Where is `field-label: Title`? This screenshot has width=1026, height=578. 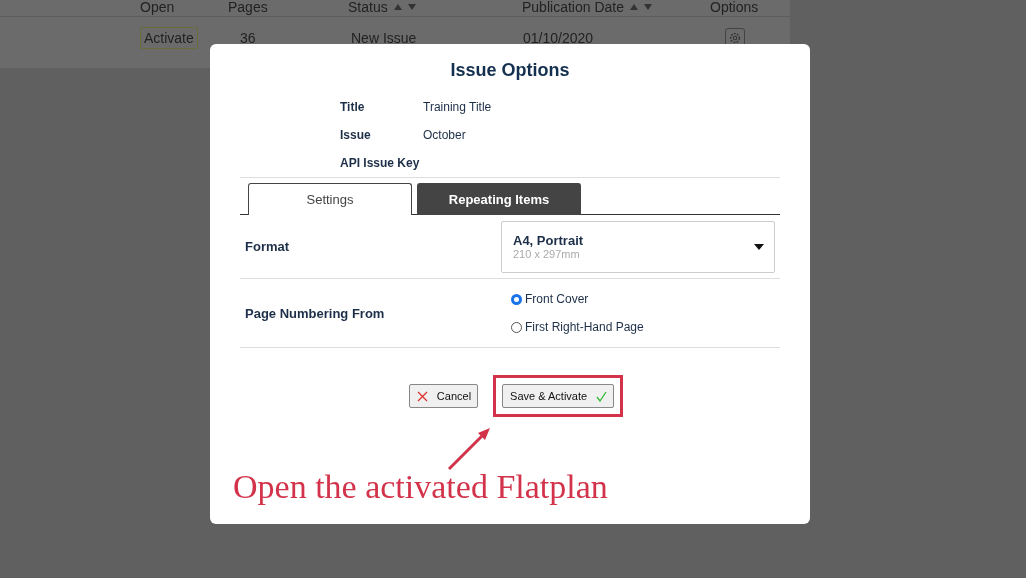 field-label: Title is located at coordinates (353, 107).